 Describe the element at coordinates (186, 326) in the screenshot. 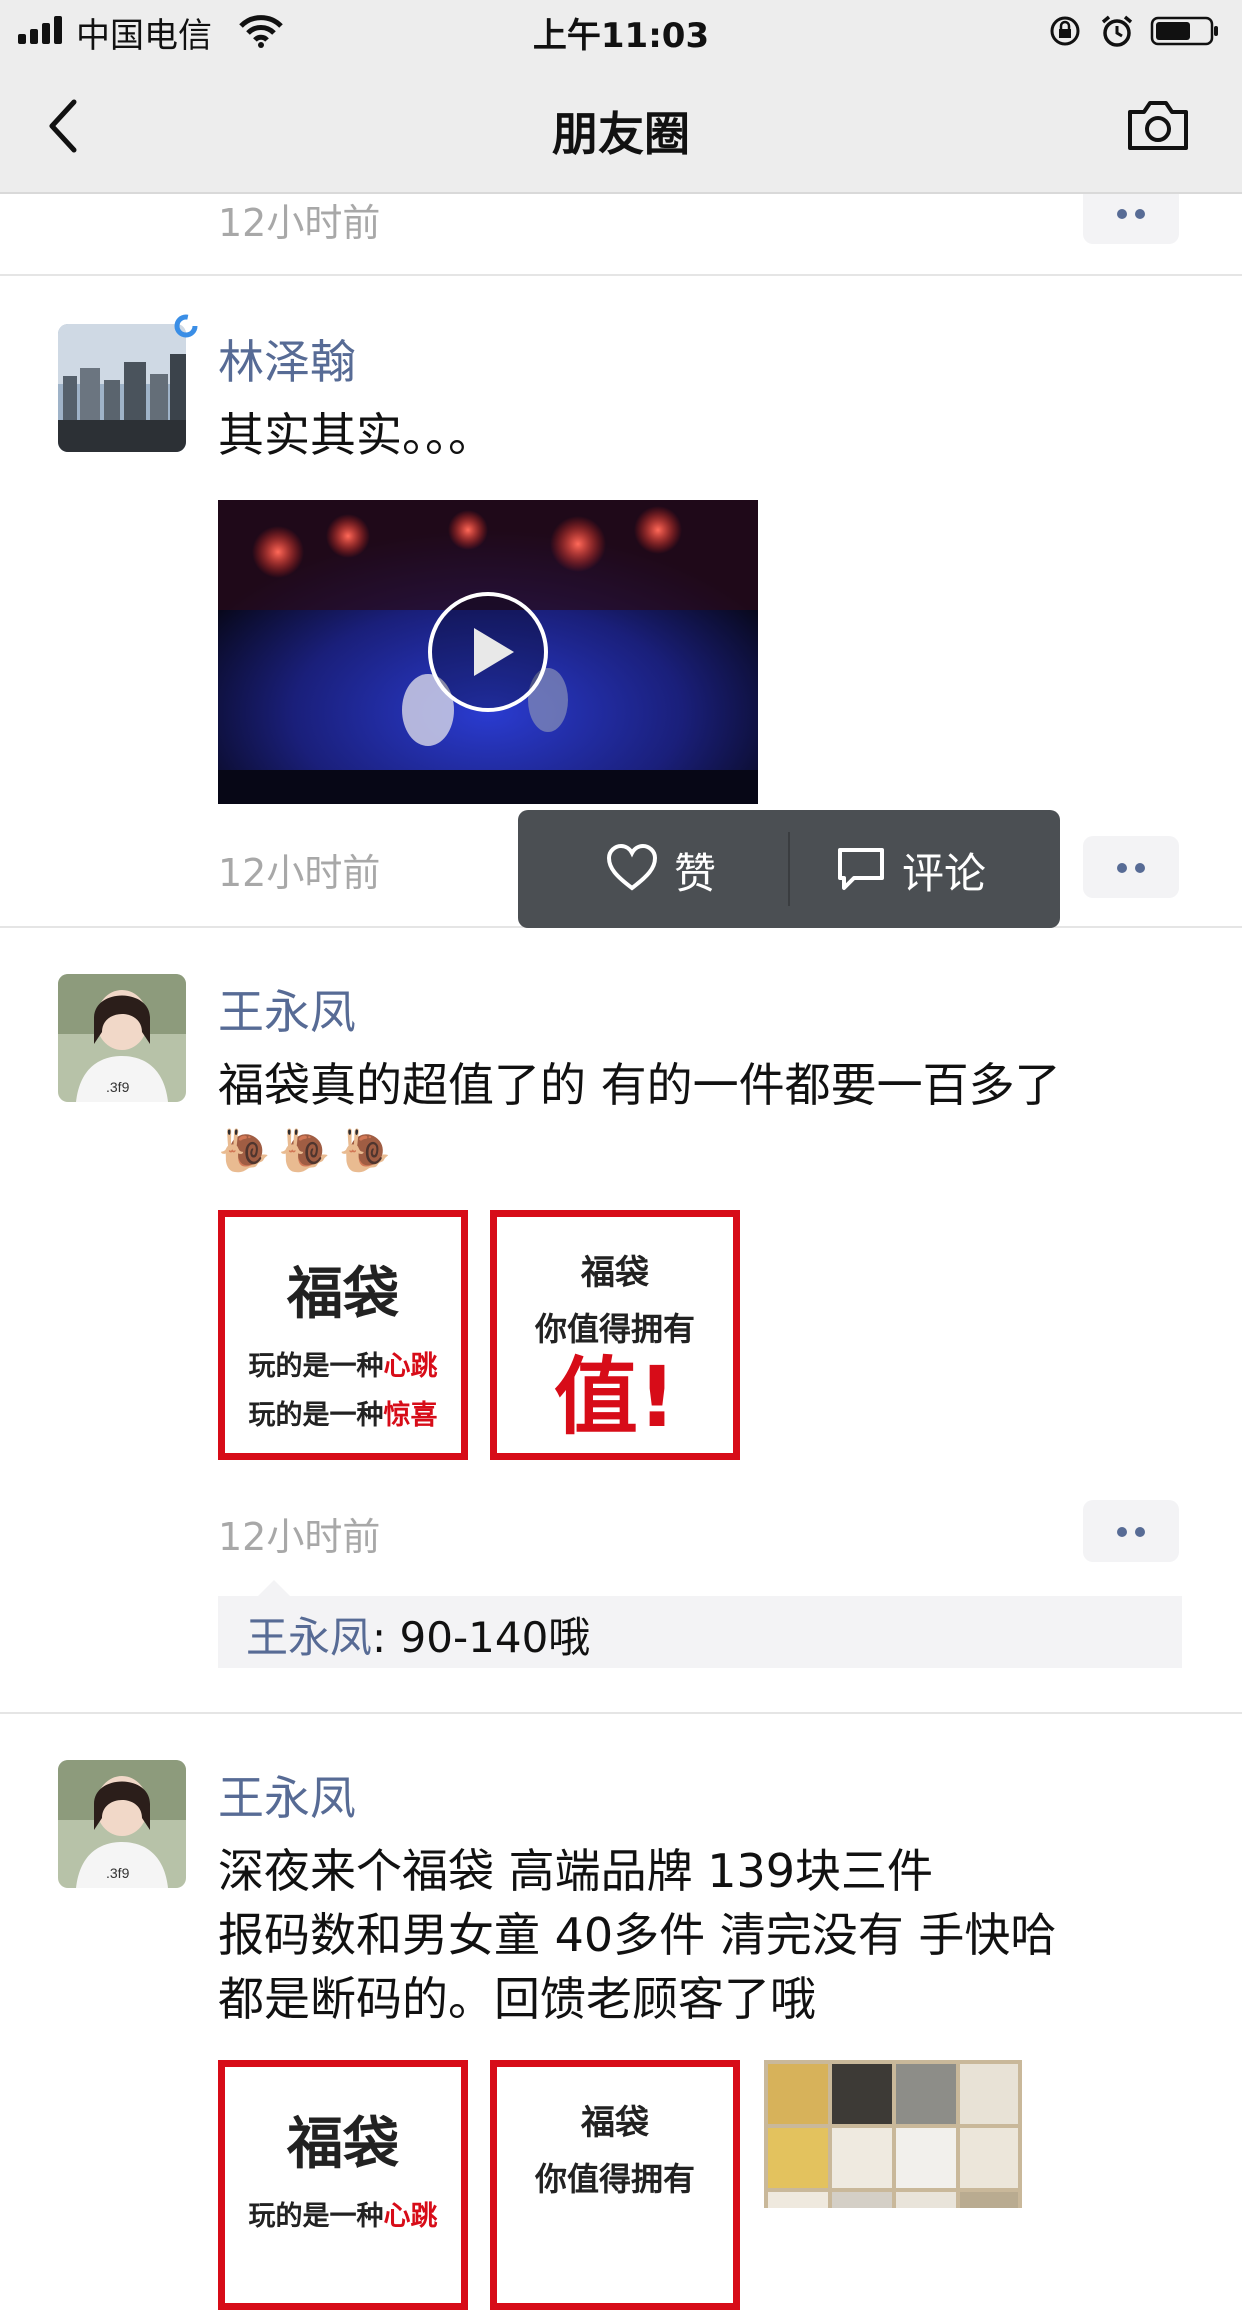

I see `refresh-icon` at that location.